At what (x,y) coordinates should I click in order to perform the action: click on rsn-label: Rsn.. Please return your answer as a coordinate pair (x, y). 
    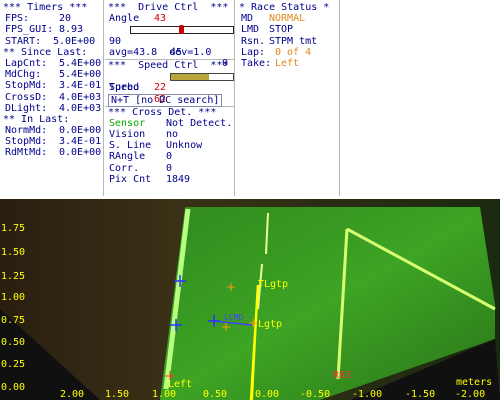
    Looking at the image, I should click on (253, 41).